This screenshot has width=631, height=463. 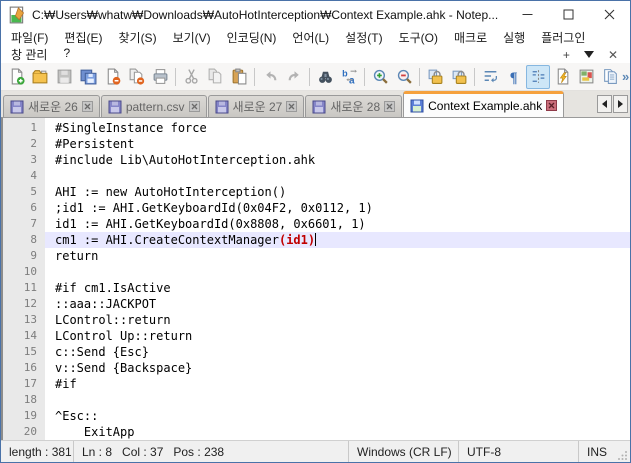 I want to click on menu-item-7: 도구(O), so click(x=418, y=37).